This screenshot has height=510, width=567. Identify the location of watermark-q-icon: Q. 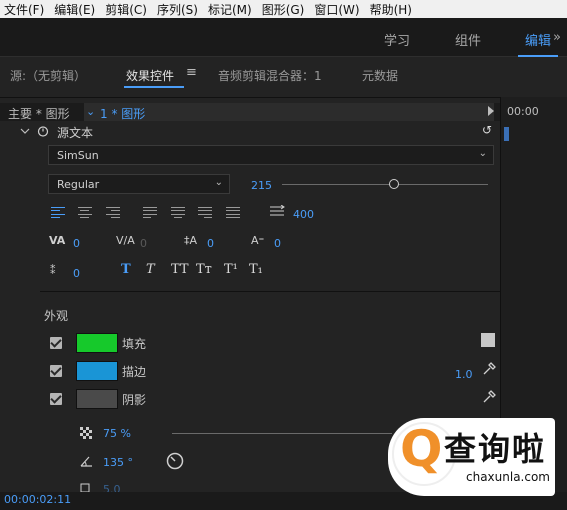
(421, 449).